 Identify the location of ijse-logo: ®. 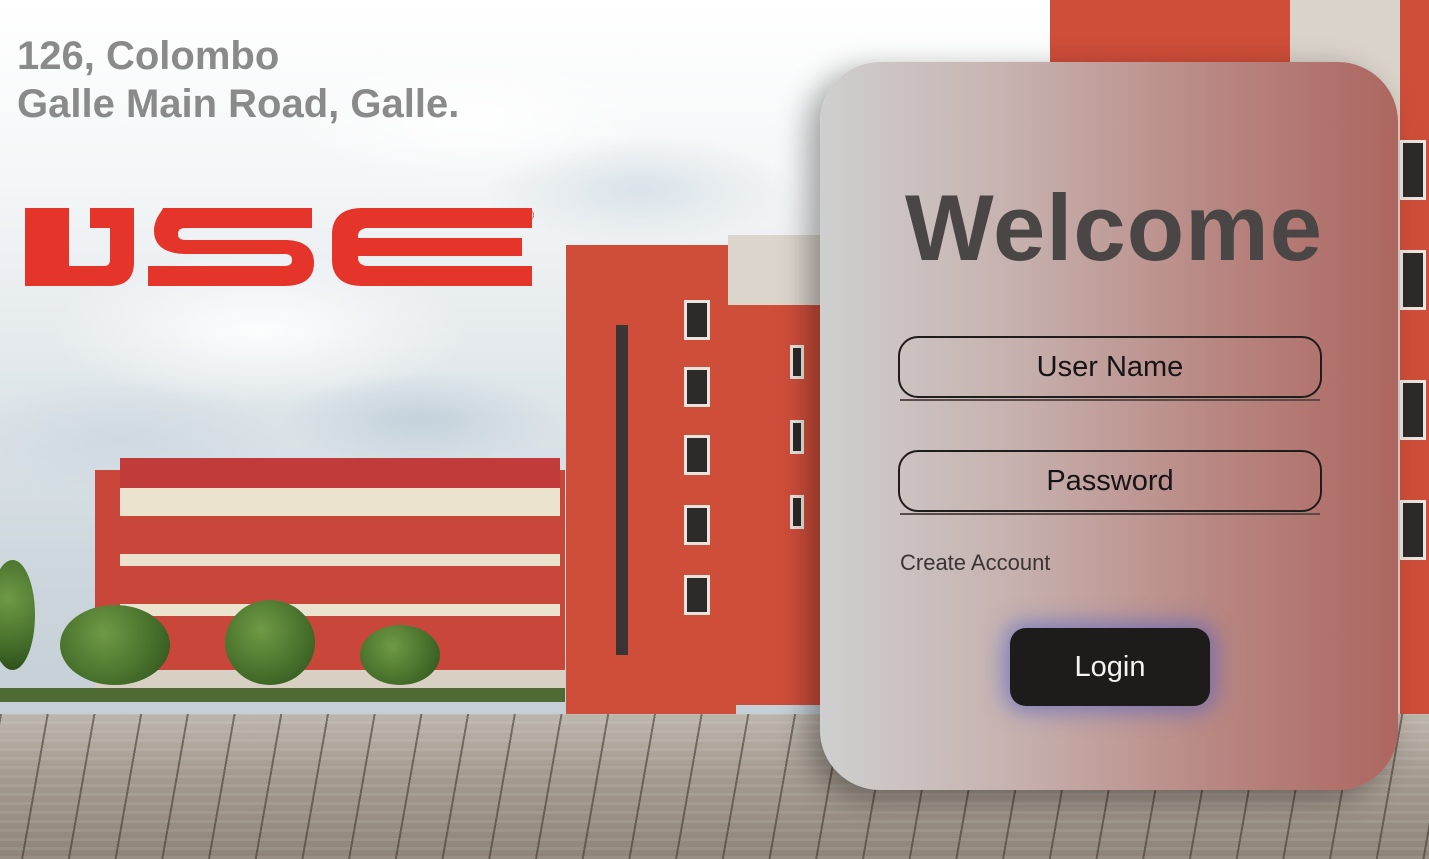
(282, 247).